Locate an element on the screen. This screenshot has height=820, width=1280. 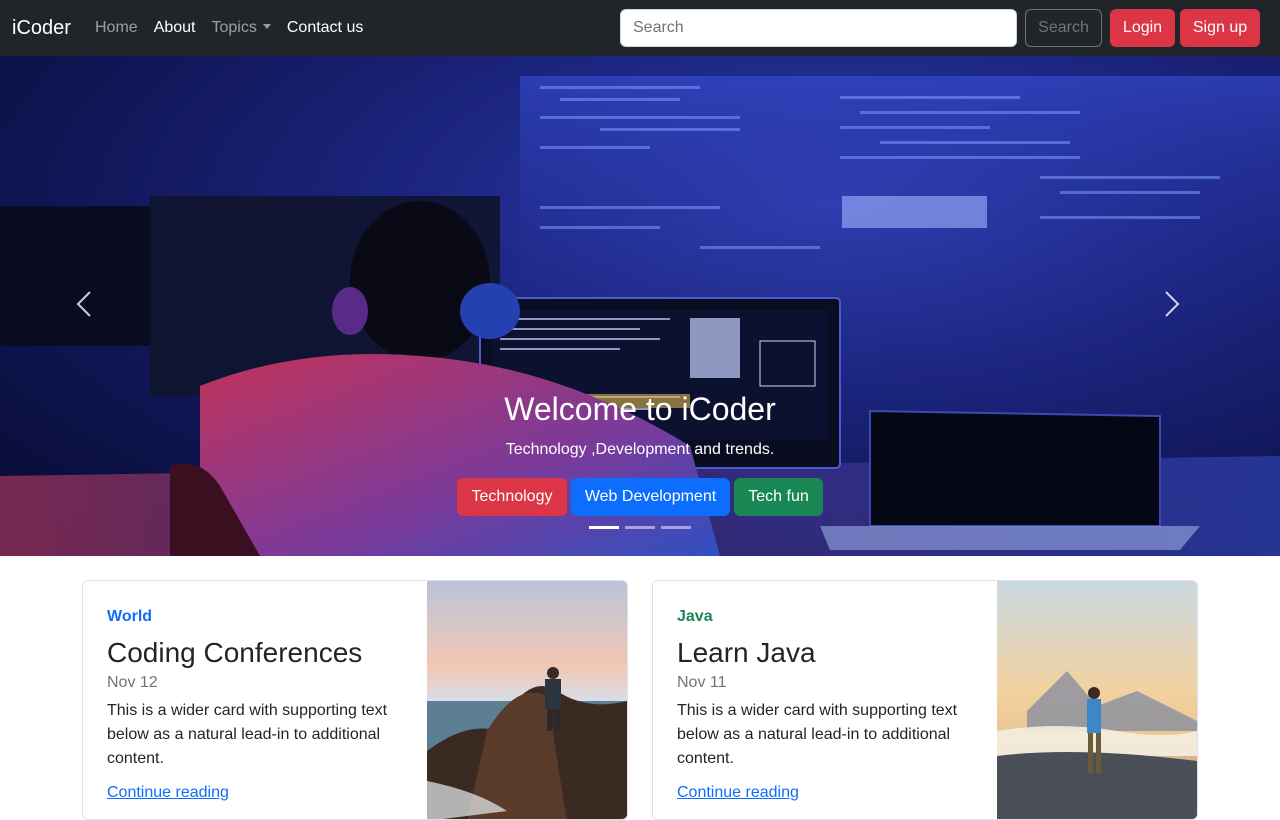
nav-links: Home About Topics Contact us is located at coordinates (237, 28).